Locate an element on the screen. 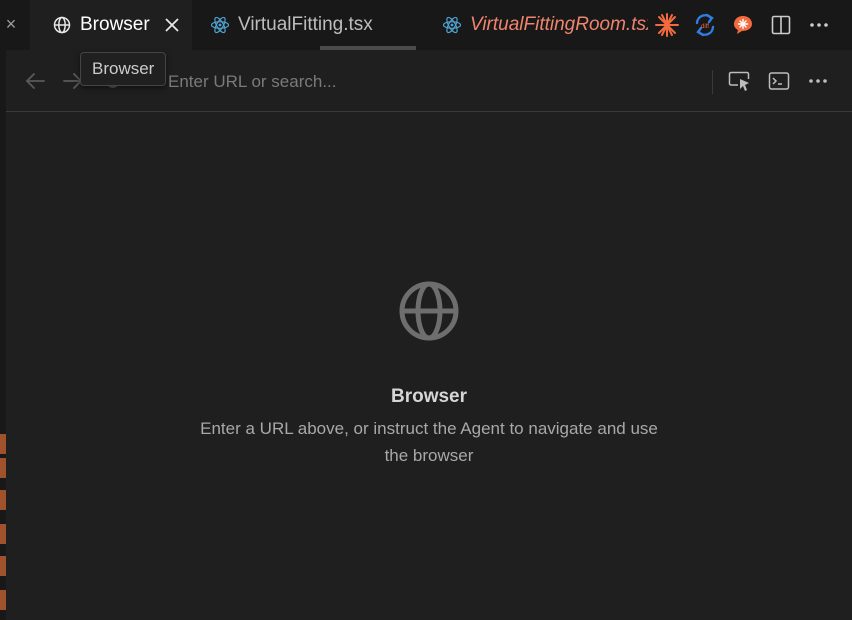  close-icon: × is located at coordinates (11, 24).